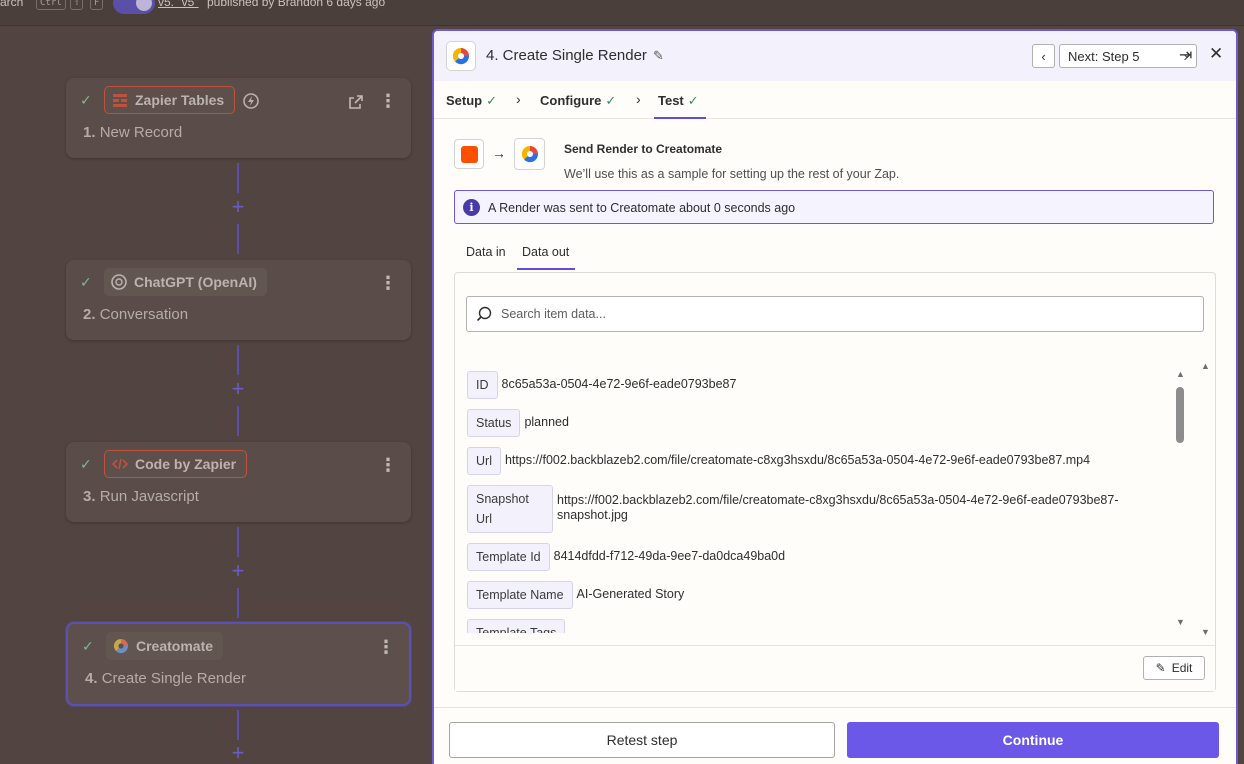 Image resolution: width=1244 pixels, height=764 pixels. Describe the element at coordinates (186, 464) in the screenshot. I see `app-name: Code by Zapier` at that location.